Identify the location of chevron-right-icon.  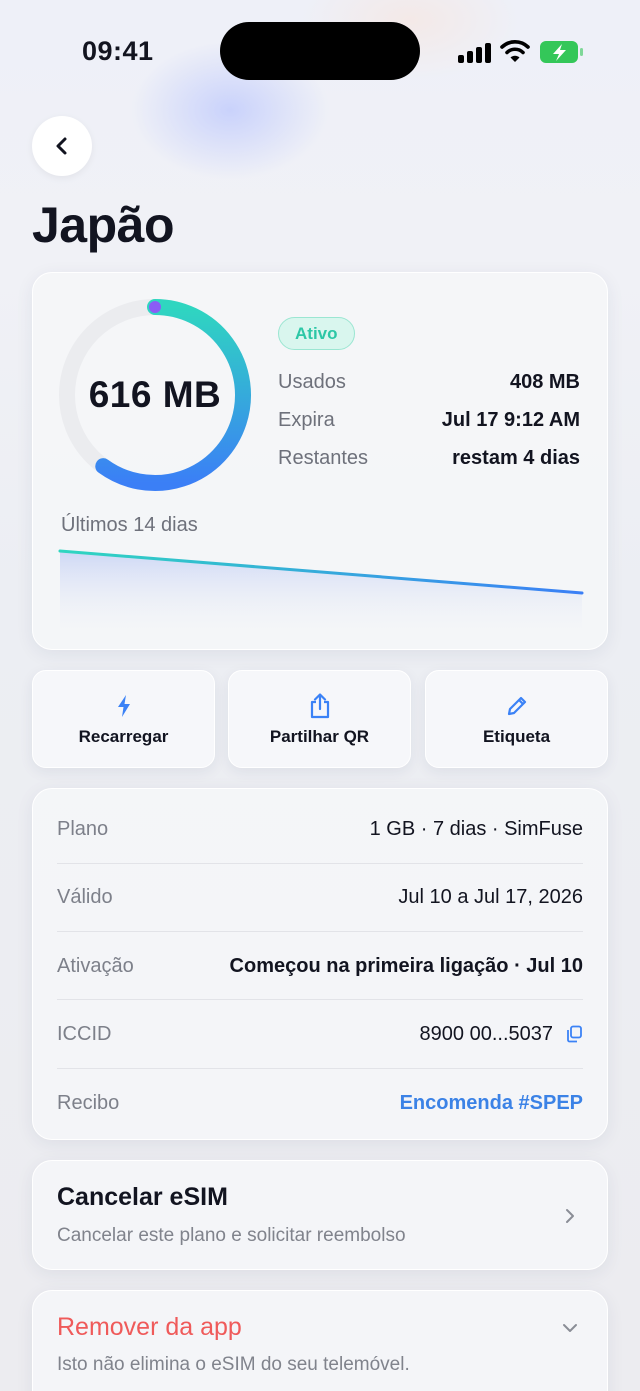
(570, 1216).